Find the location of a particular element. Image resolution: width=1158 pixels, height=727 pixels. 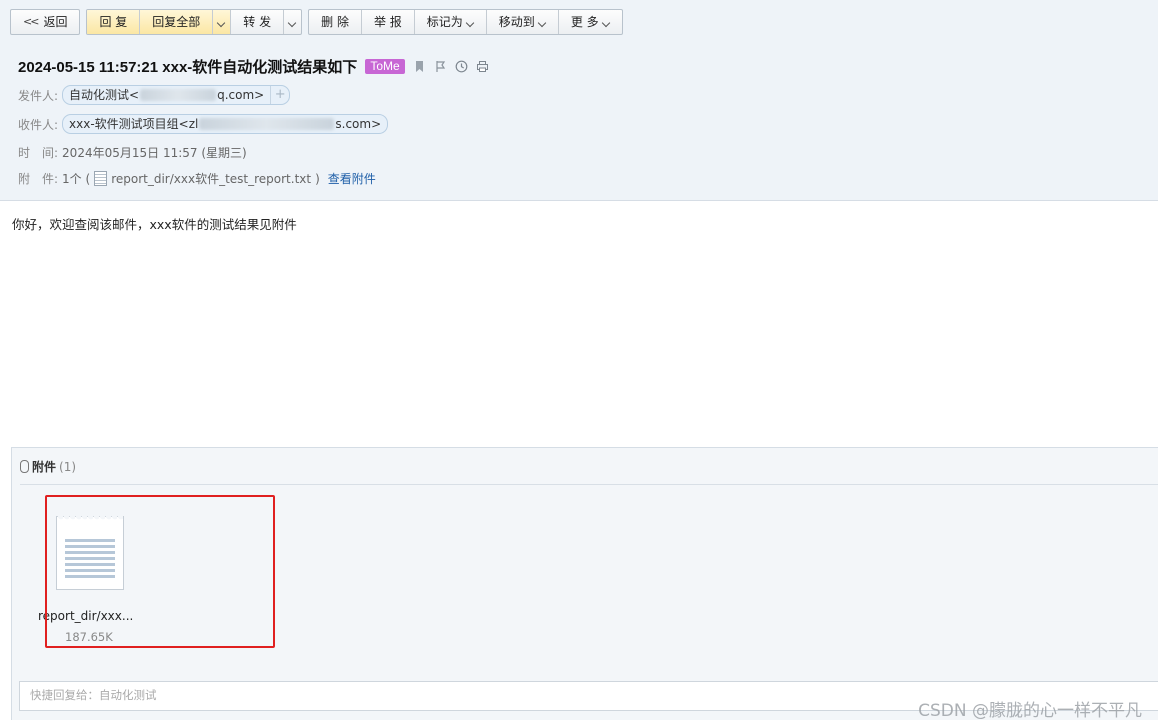

mark-as-button: 标记为 is located at coordinates (451, 22).